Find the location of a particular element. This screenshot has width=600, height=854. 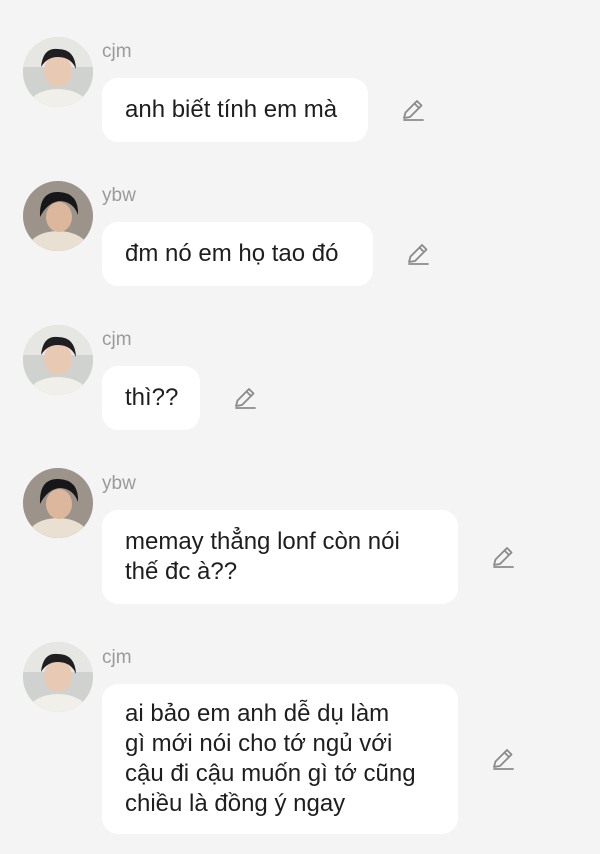

message-text: đm nó em họ tao đó is located at coordinates (232, 253).